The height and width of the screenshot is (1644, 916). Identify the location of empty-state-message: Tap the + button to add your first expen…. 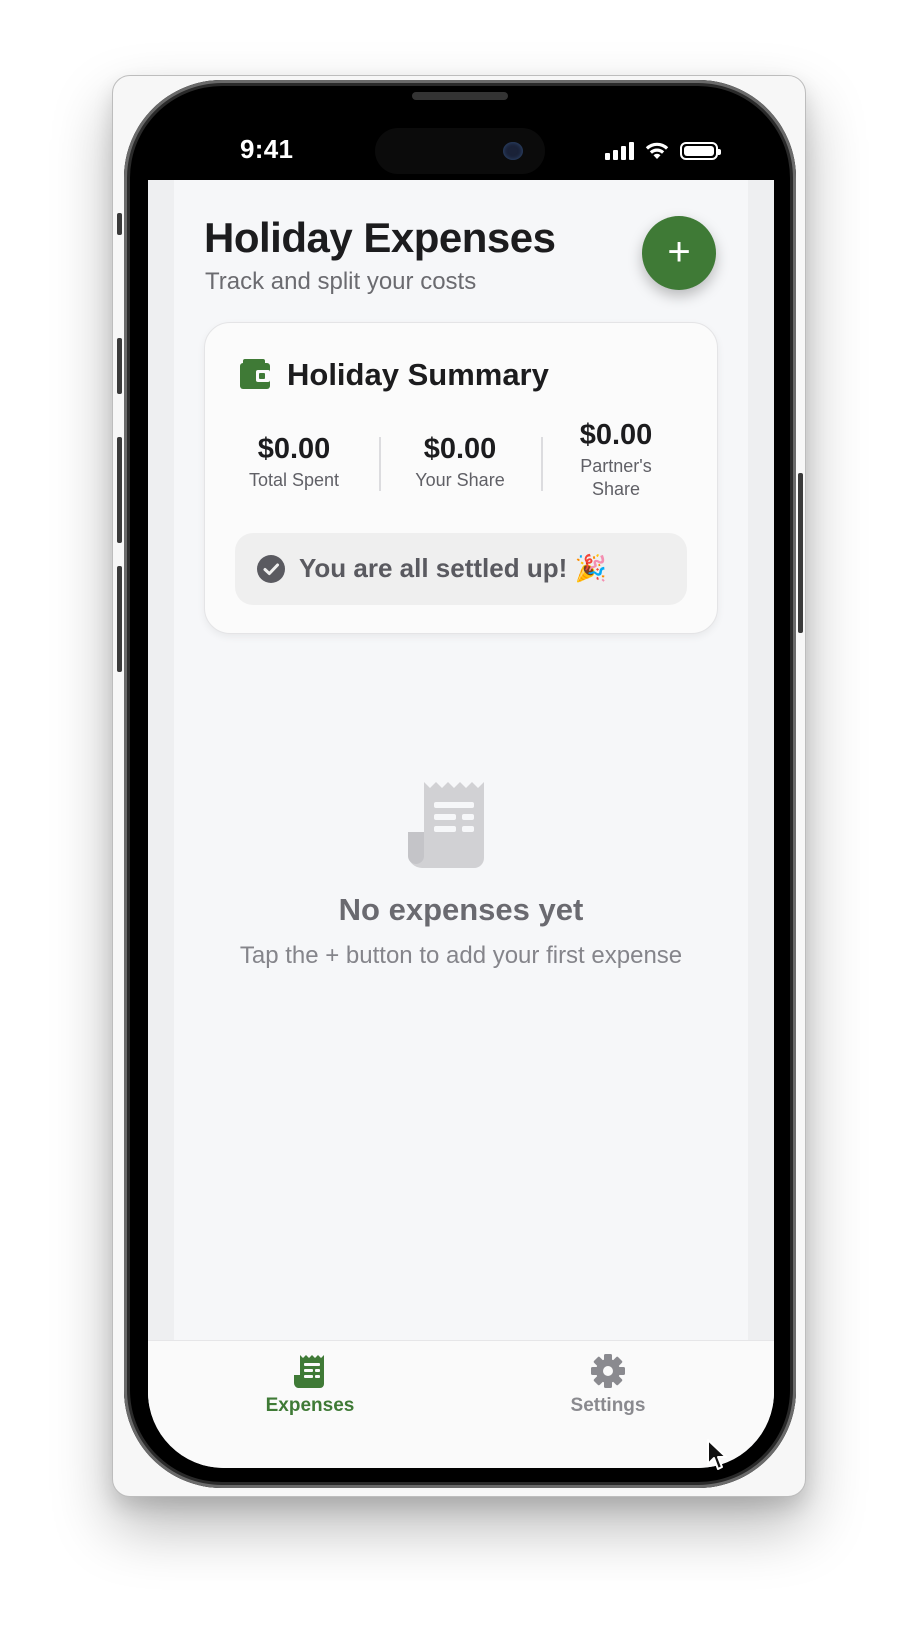
(461, 955).